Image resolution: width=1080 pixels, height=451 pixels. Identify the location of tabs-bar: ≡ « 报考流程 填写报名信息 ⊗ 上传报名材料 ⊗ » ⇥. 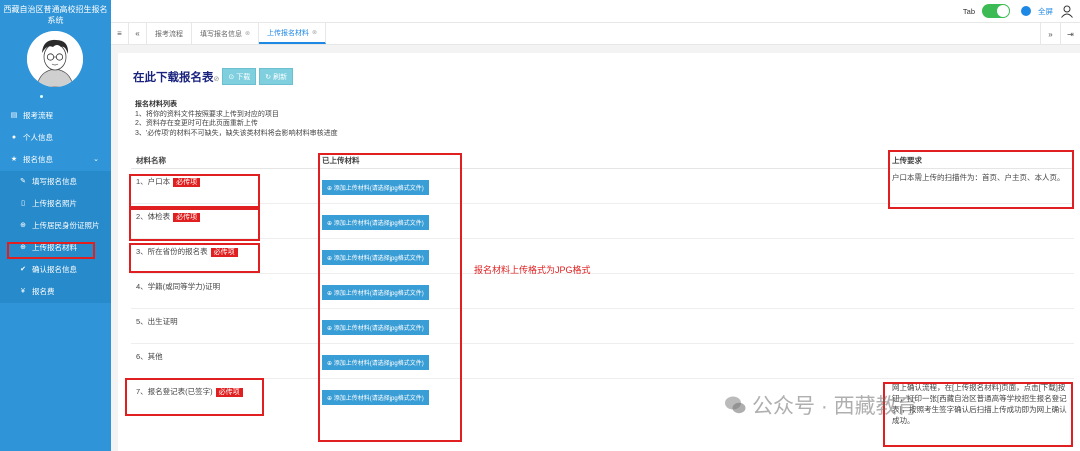
(595, 34).